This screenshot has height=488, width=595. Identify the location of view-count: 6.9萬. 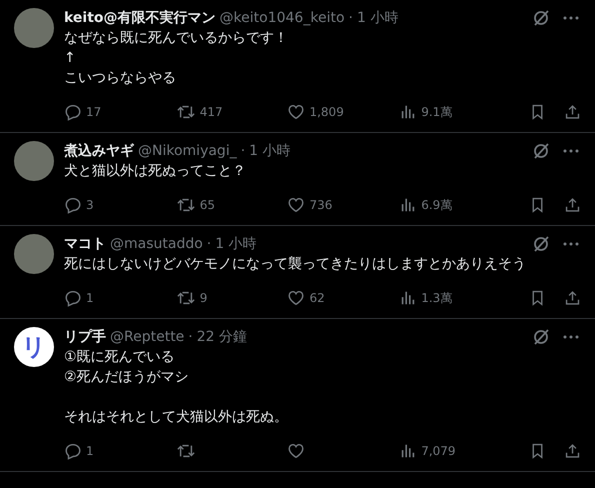
(436, 205).